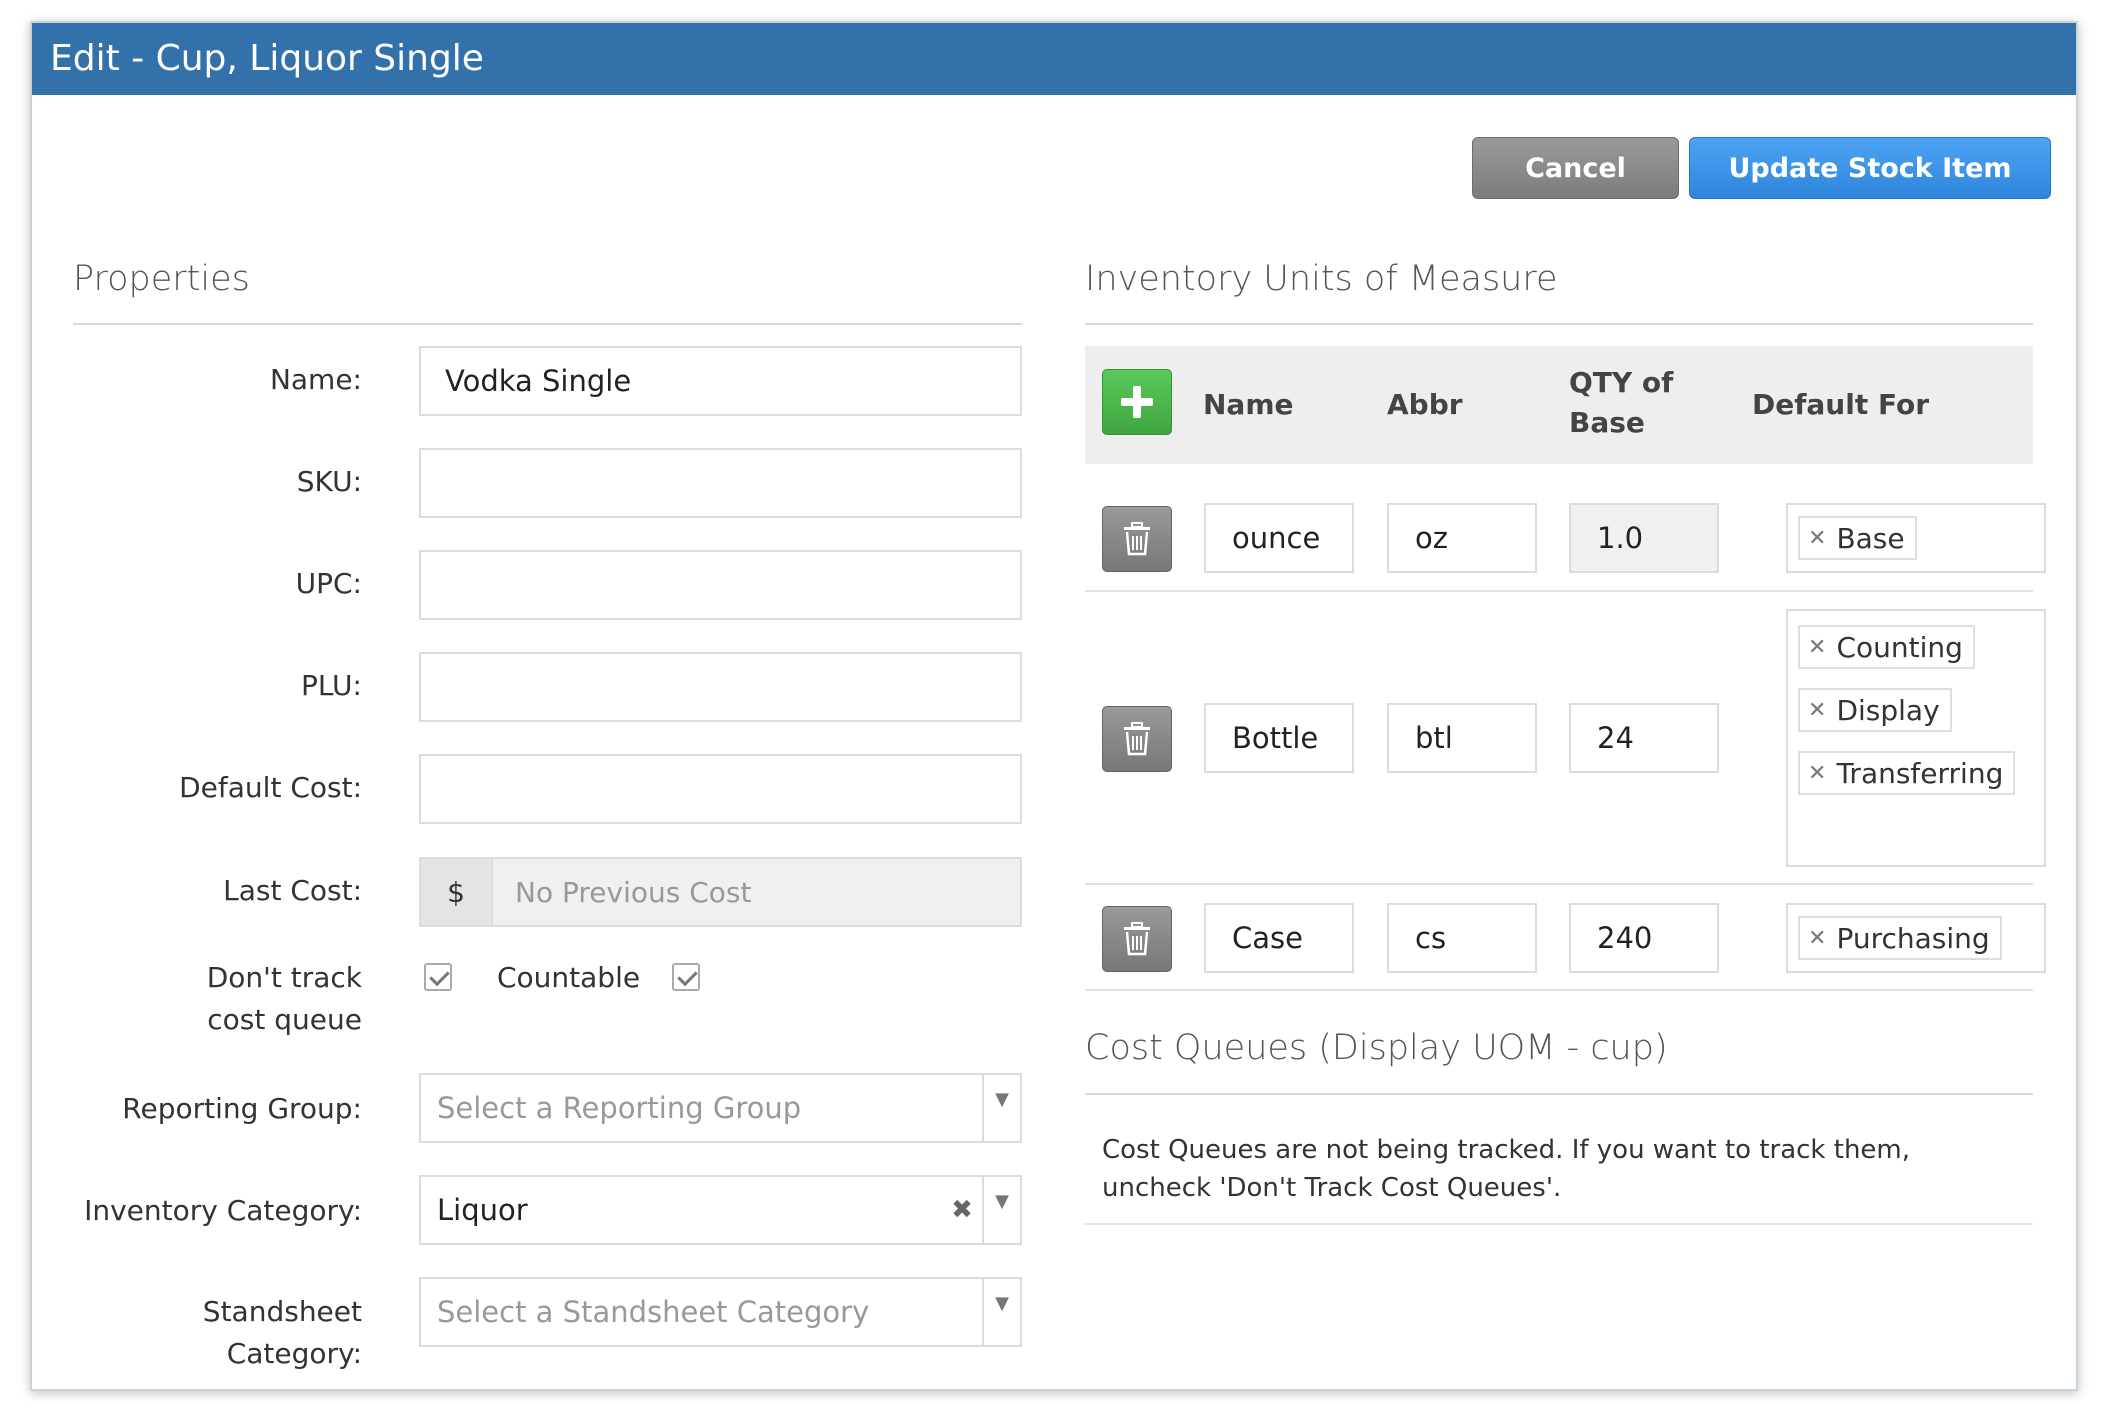 The width and height of the screenshot is (2110, 1412). I want to click on dont-track-cost-queue-label: Don't track cost queue, so click(284, 998).